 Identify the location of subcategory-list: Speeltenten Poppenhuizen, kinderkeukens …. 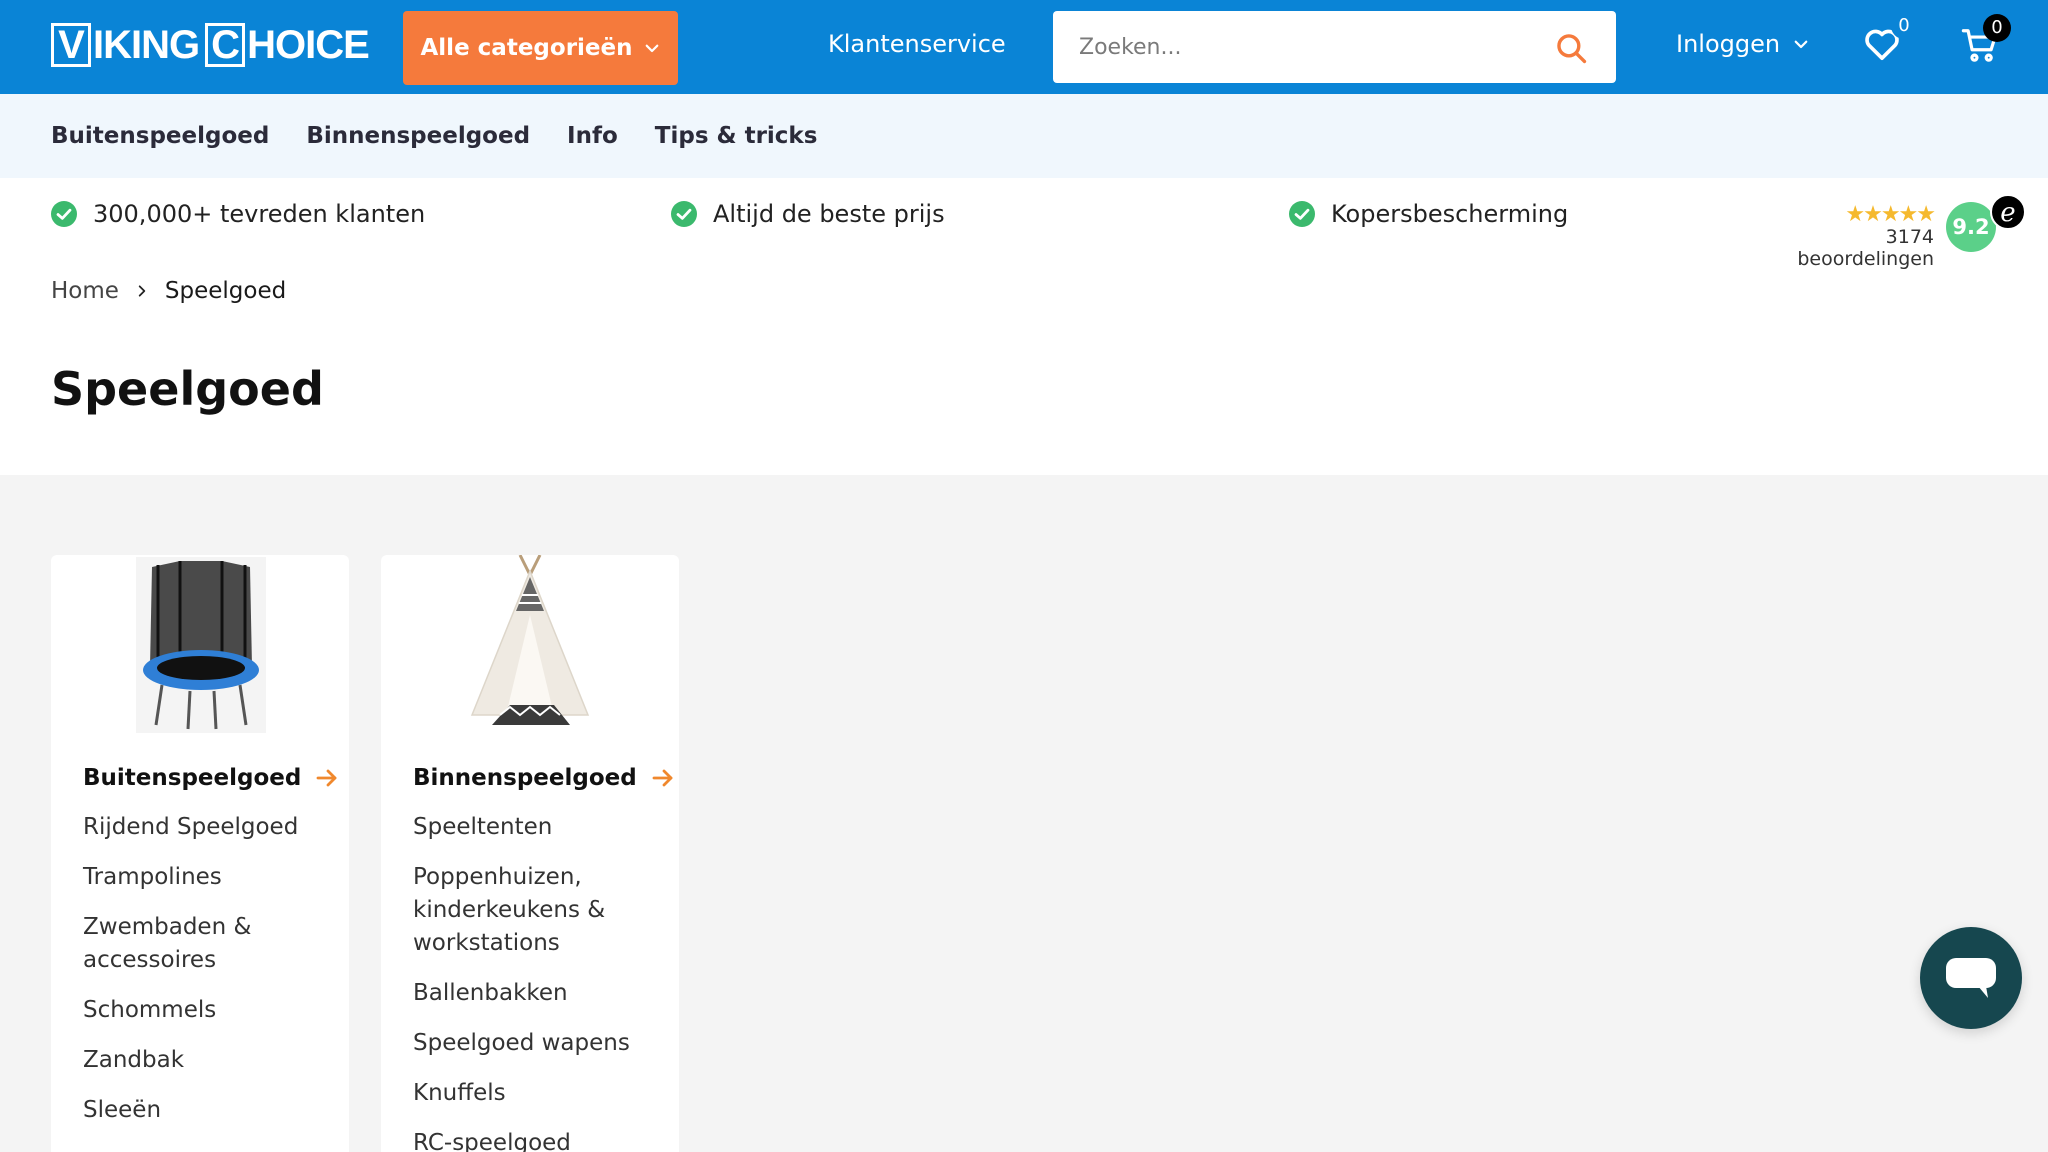
(538, 981).